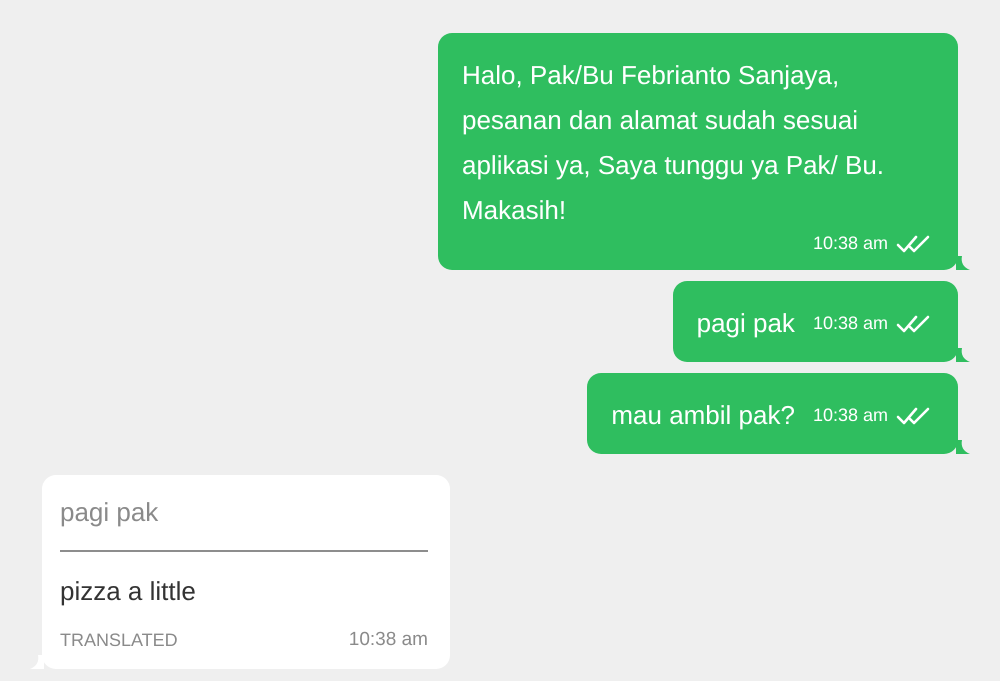  What do you see at coordinates (119, 640) in the screenshot?
I see `translated-label: TRANSLATED` at bounding box center [119, 640].